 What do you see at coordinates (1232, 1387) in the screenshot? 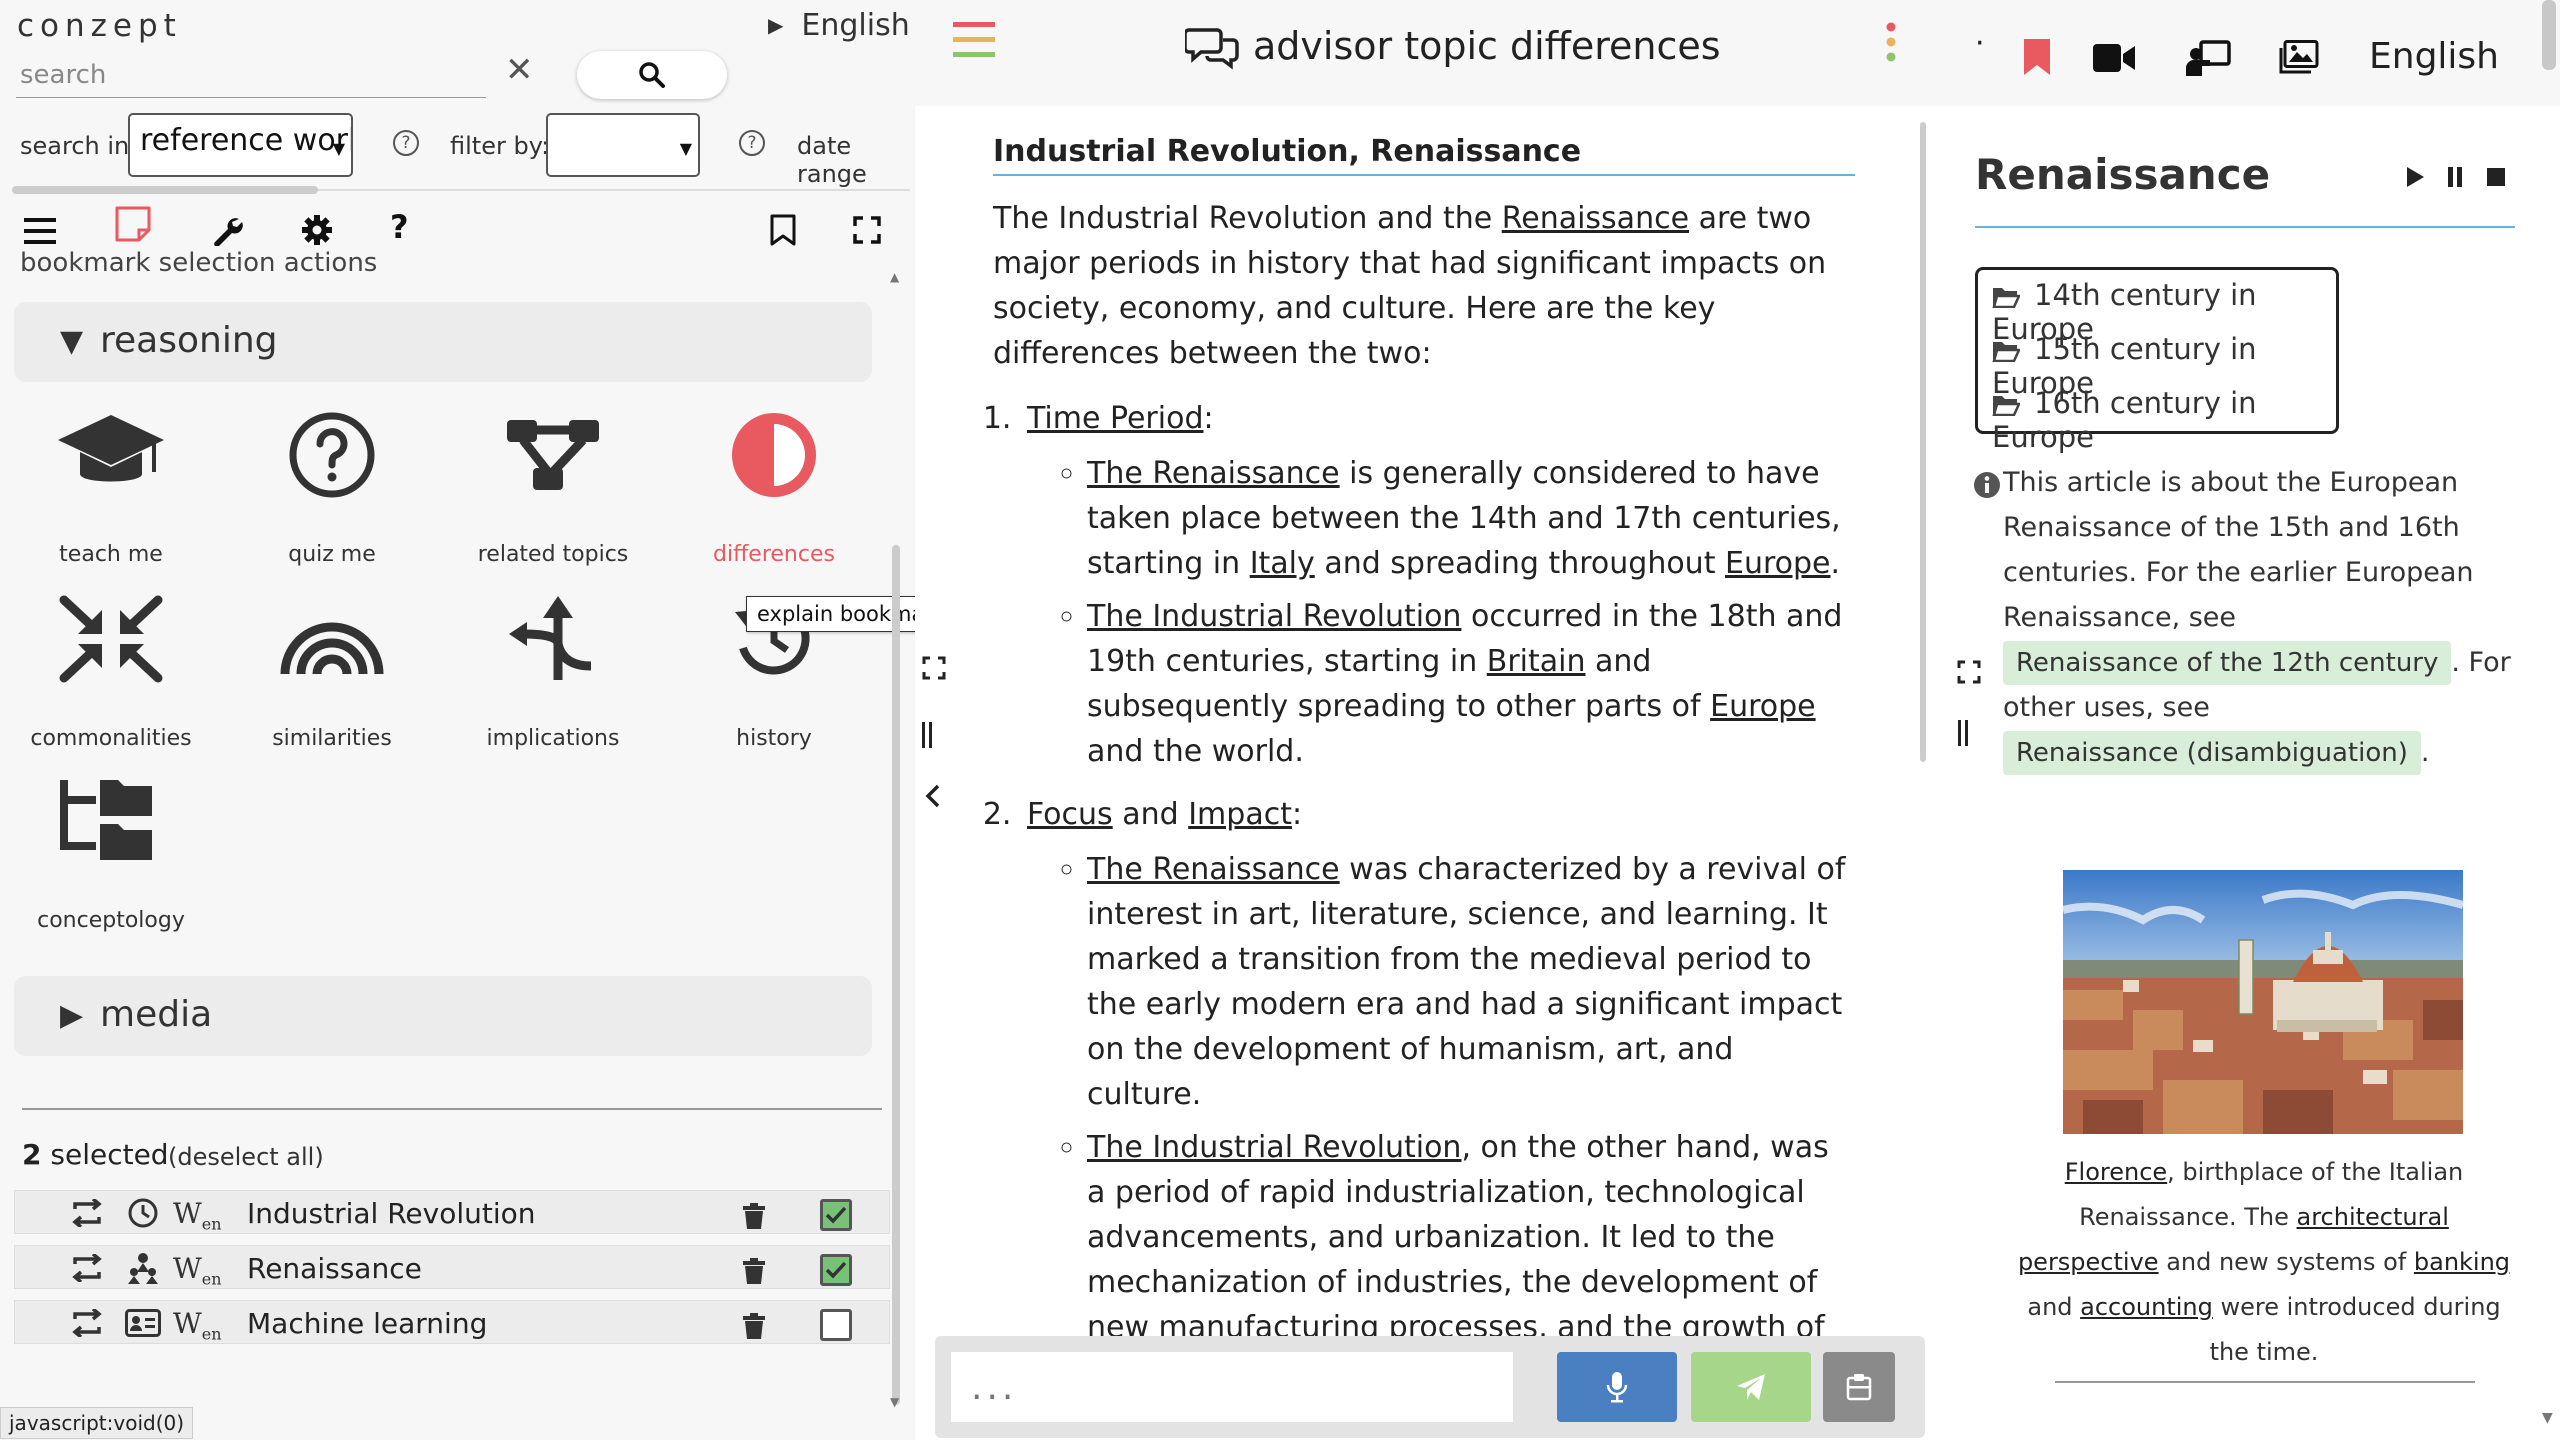
I see `chat-input` at bounding box center [1232, 1387].